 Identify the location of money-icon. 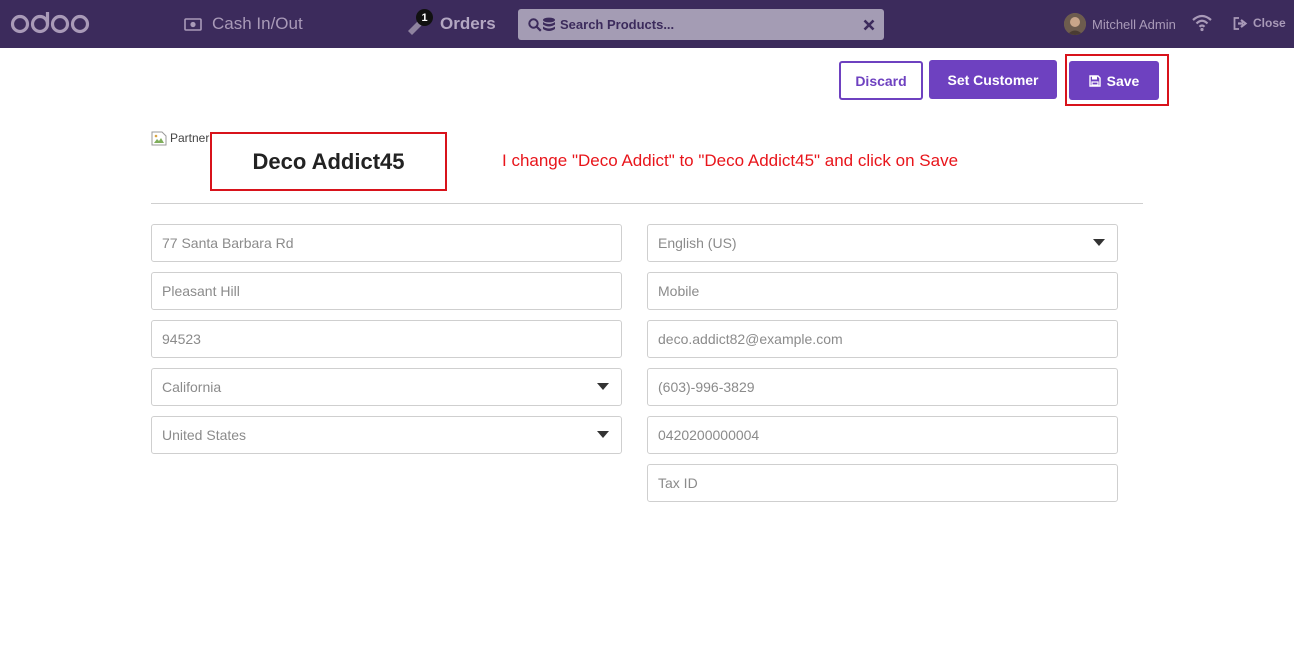
(193, 24).